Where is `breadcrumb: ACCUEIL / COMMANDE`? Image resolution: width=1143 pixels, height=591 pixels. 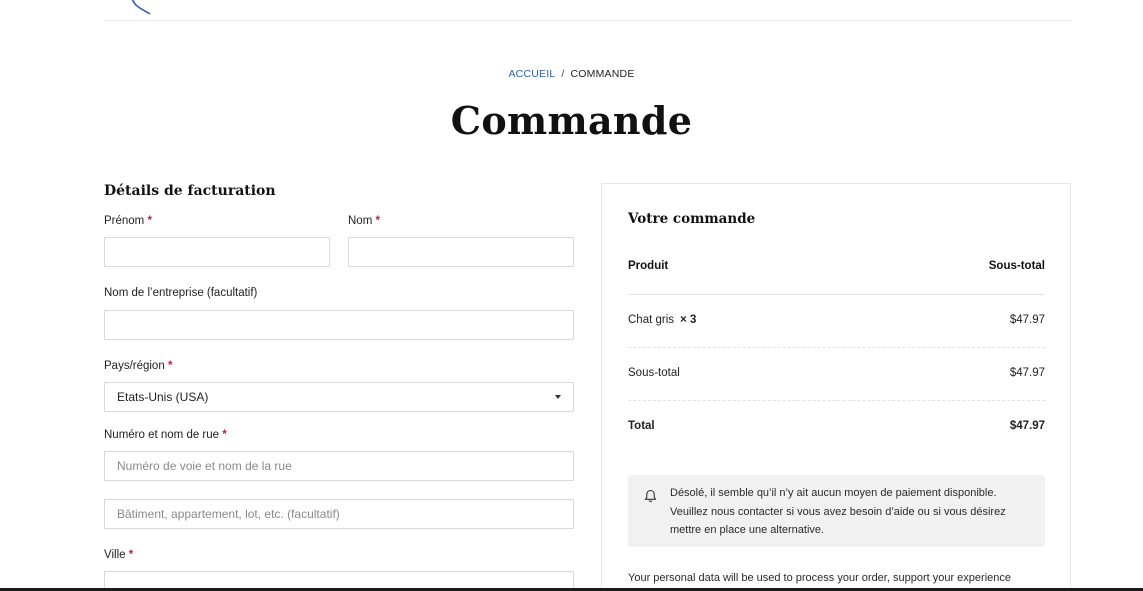
breadcrumb: ACCUEIL / COMMANDE is located at coordinates (571, 74).